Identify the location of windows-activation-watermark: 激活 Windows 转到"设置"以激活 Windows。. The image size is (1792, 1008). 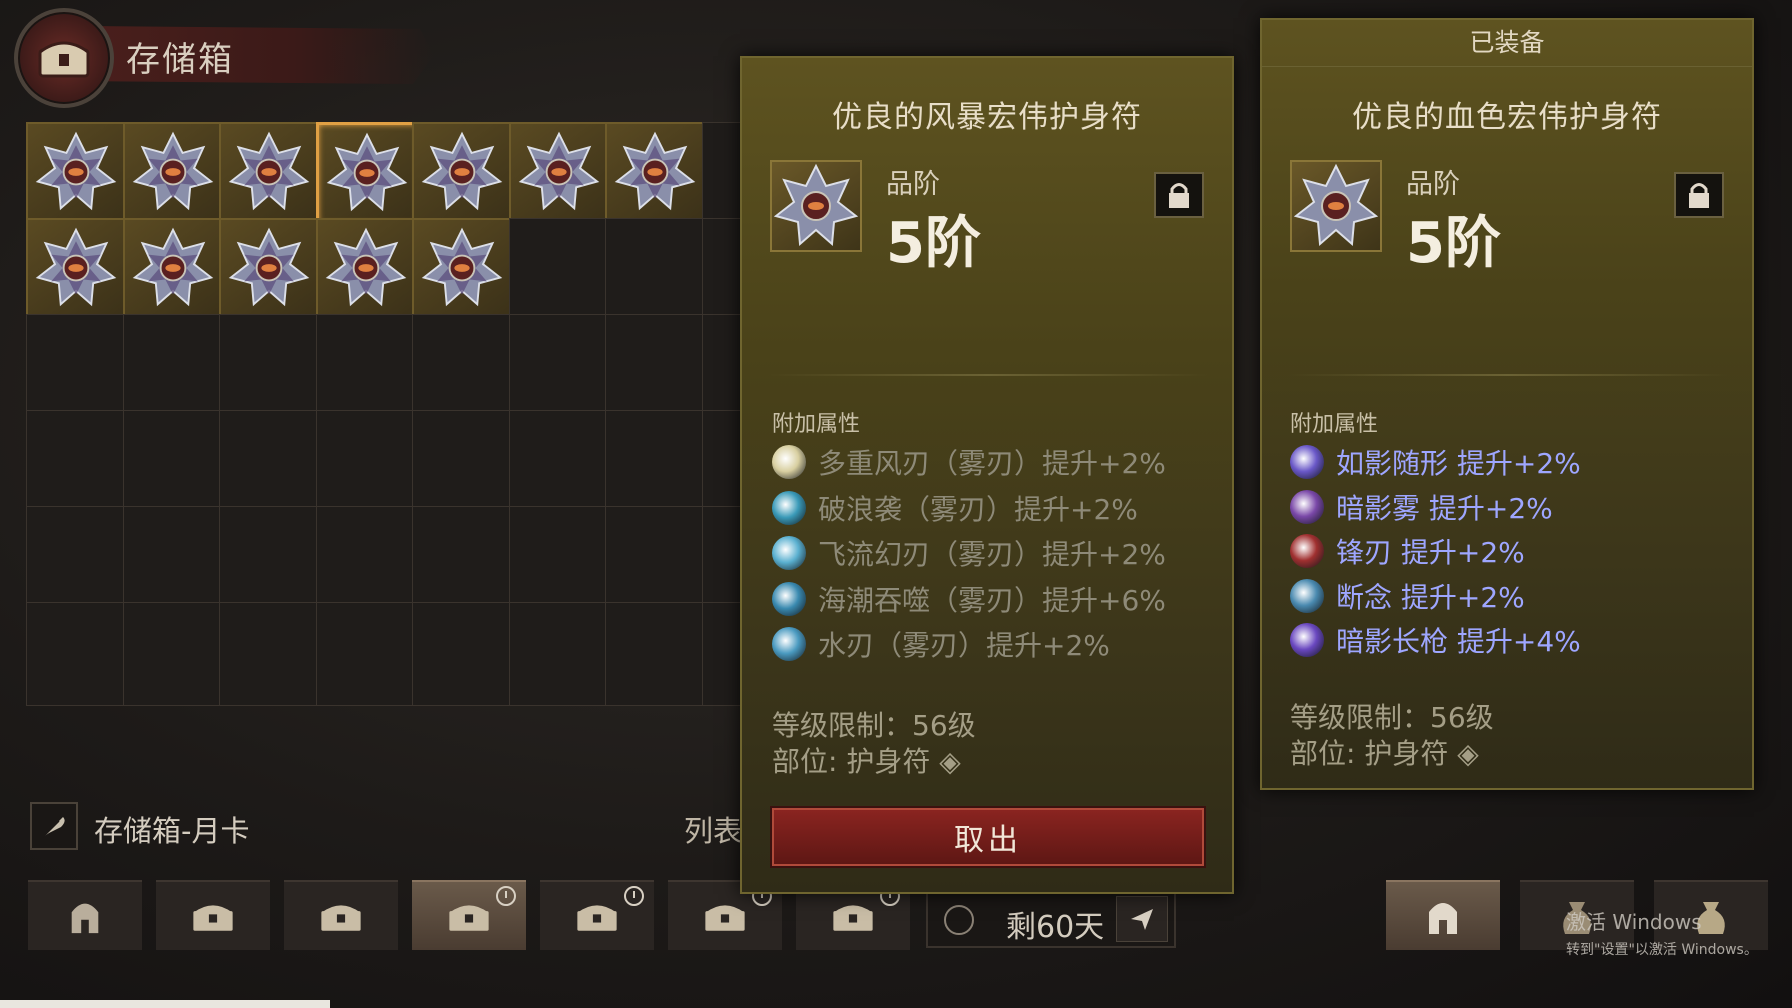
(1662, 932).